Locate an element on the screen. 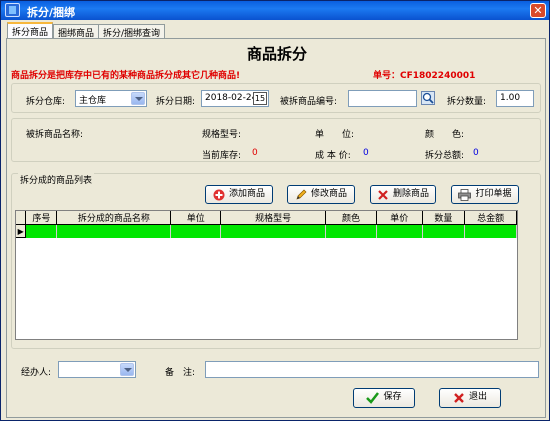  print-button: 打印单据 is located at coordinates (485, 194).